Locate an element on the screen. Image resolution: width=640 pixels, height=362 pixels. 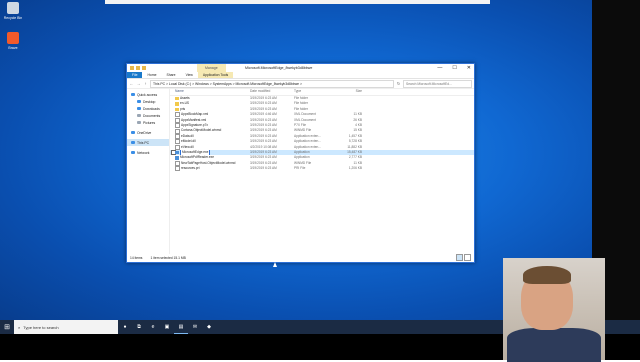
tab-share: Share is located at coordinates (171, 75).